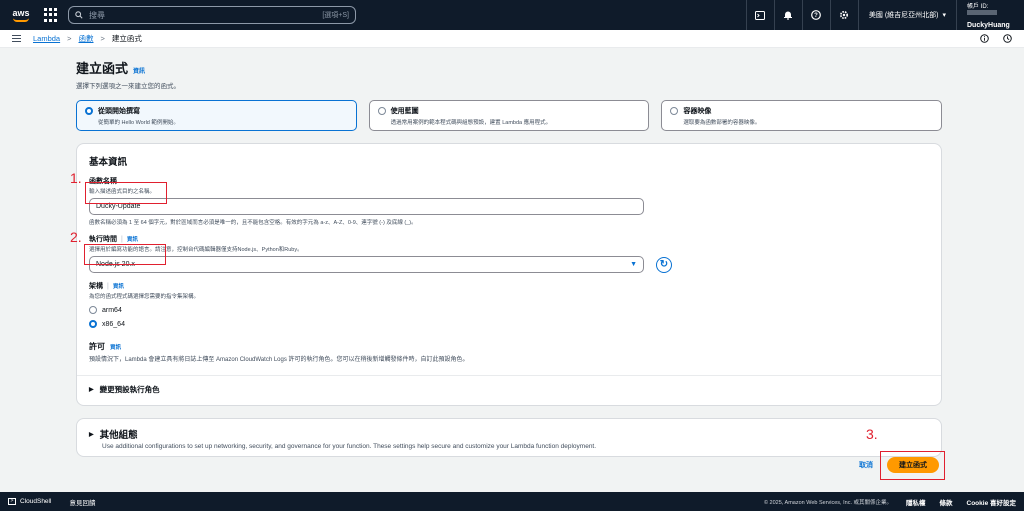 The image size is (1024, 511). Describe the element at coordinates (722, 123) in the screenshot. I see `tile-desc: 選取要為函數部署的容器映像。` at that location.